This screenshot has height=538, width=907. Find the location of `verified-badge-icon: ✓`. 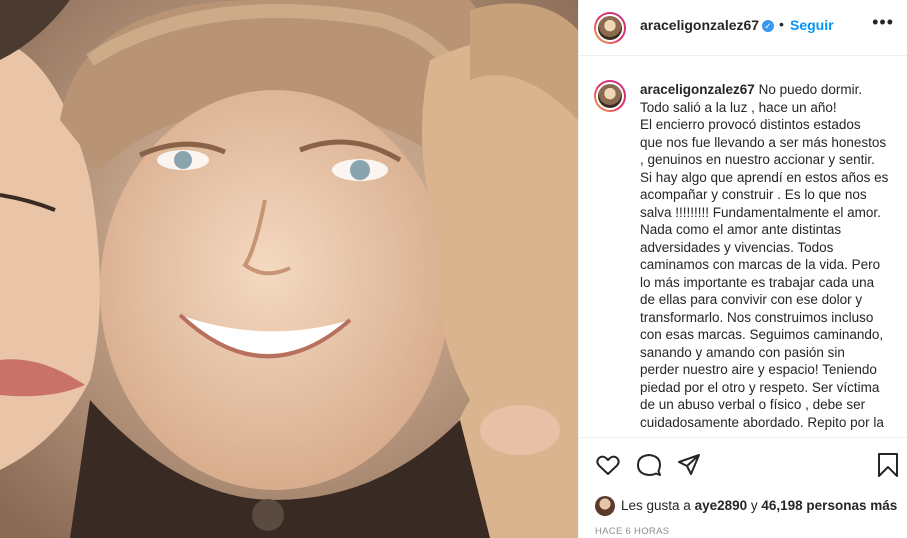

verified-badge-icon: ✓ is located at coordinates (768, 26).